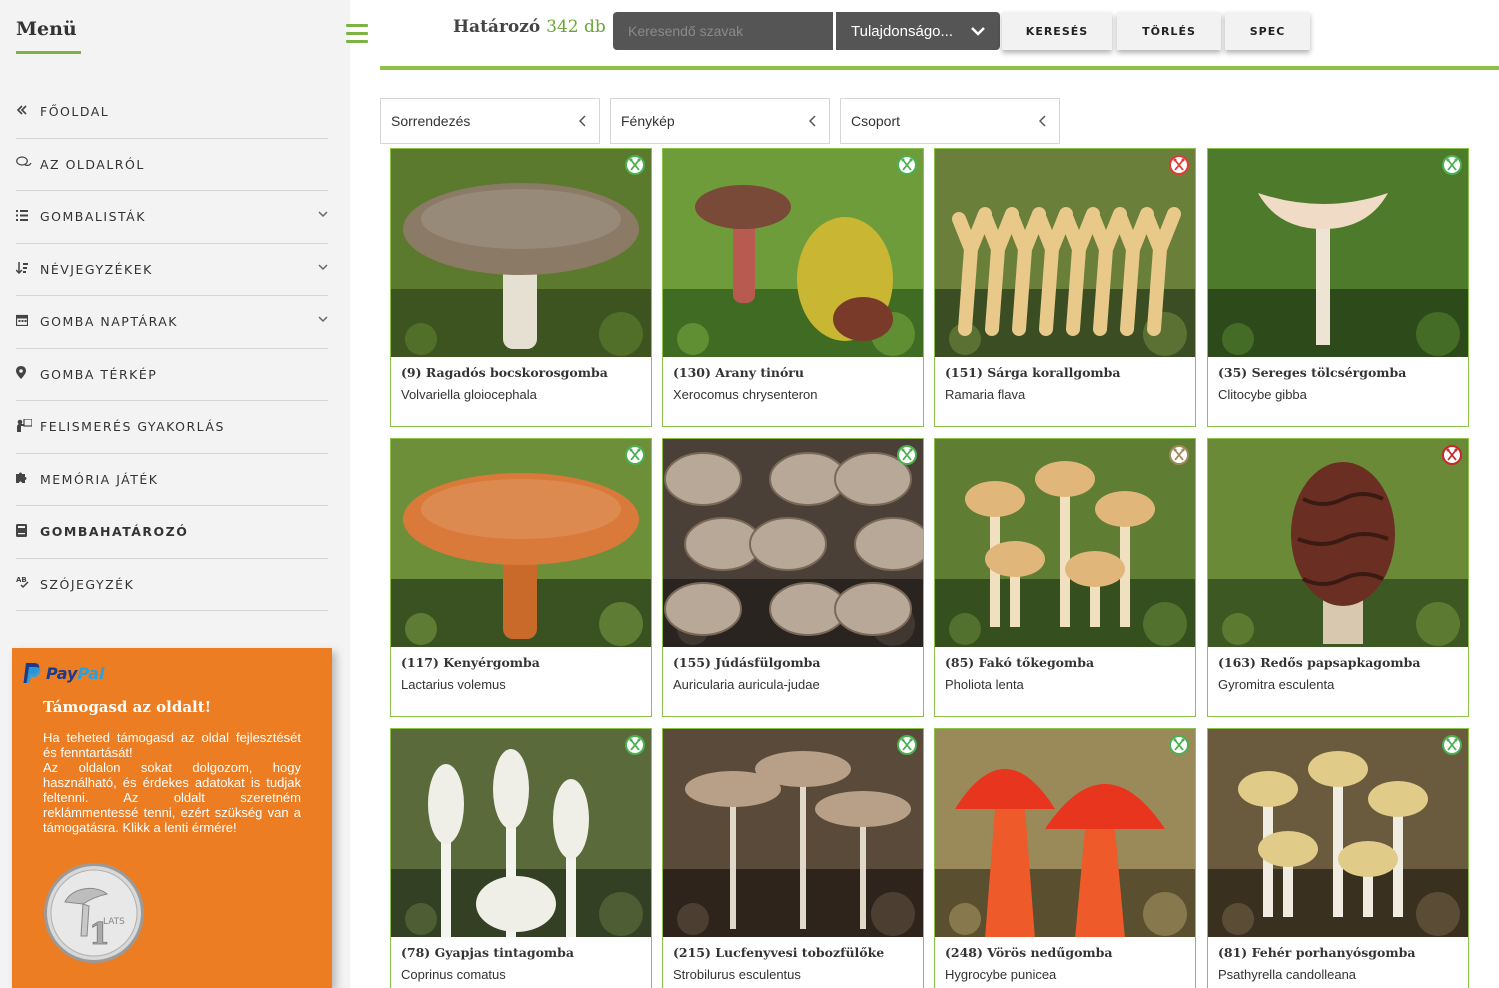 This screenshot has height=988, width=1499. Describe the element at coordinates (1179, 165) in the screenshot. I see `edibility-poisonous-icon` at that location.